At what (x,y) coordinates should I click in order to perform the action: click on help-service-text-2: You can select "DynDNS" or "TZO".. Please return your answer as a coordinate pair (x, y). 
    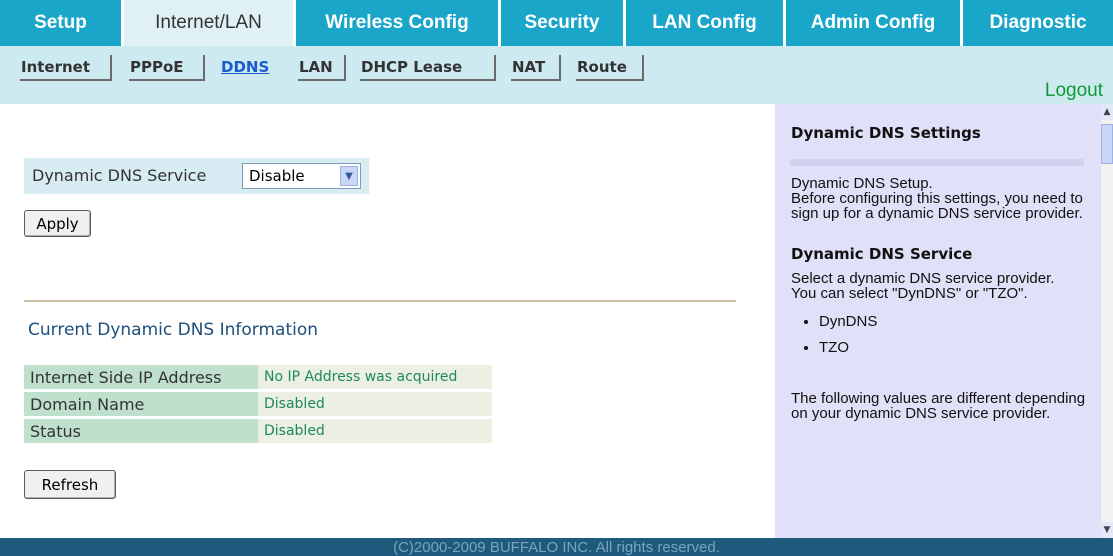
    Looking at the image, I should click on (909, 293).